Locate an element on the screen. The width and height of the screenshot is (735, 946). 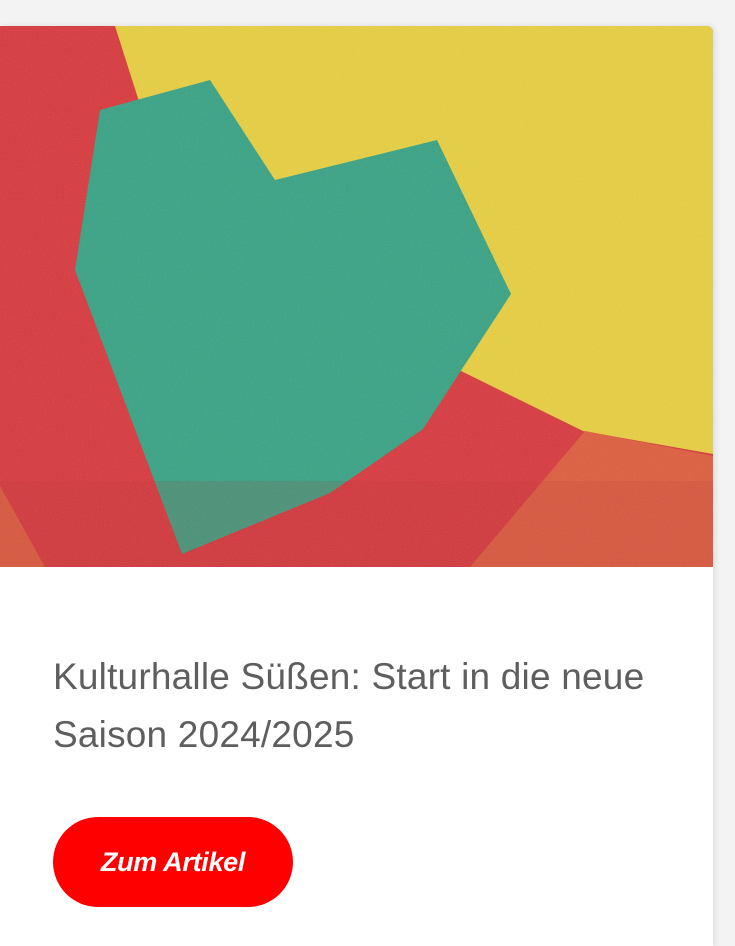
read-article-button-label: Zum Artikel is located at coordinates (173, 861).